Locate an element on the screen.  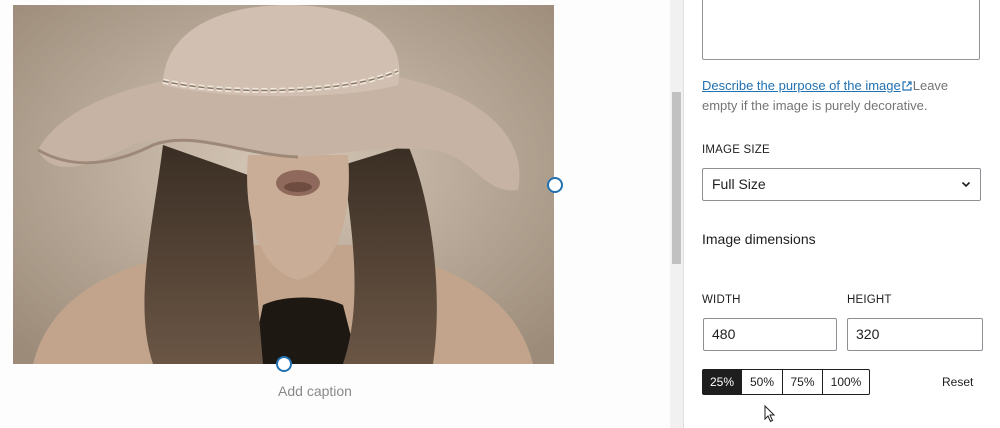
percent-100-button: 100% is located at coordinates (846, 382).